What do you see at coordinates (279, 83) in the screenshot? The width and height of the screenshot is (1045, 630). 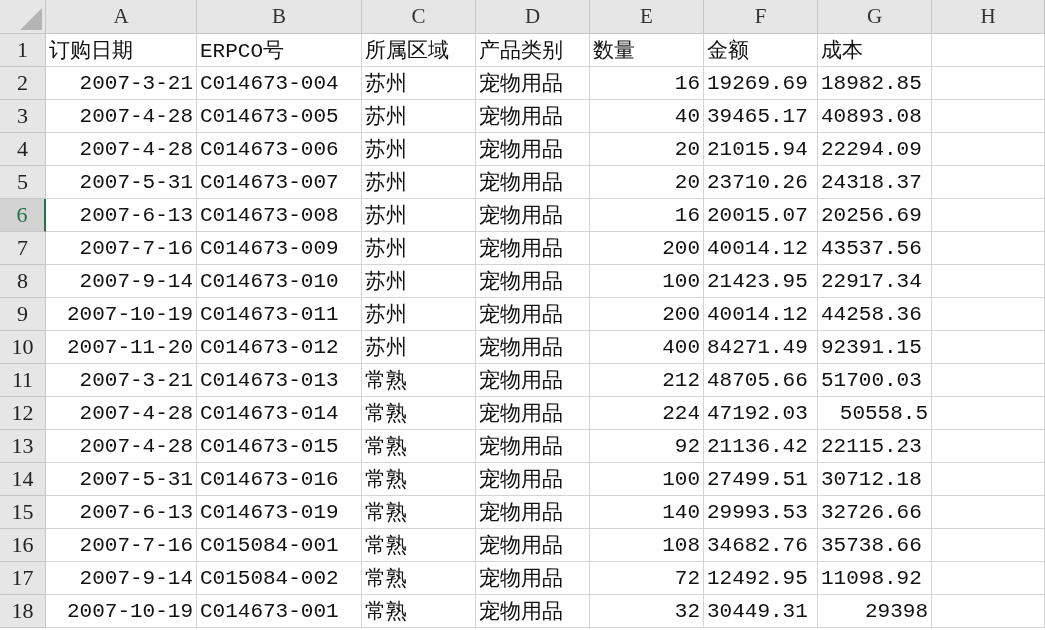 I see `table-cell: C014673-004` at bounding box center [279, 83].